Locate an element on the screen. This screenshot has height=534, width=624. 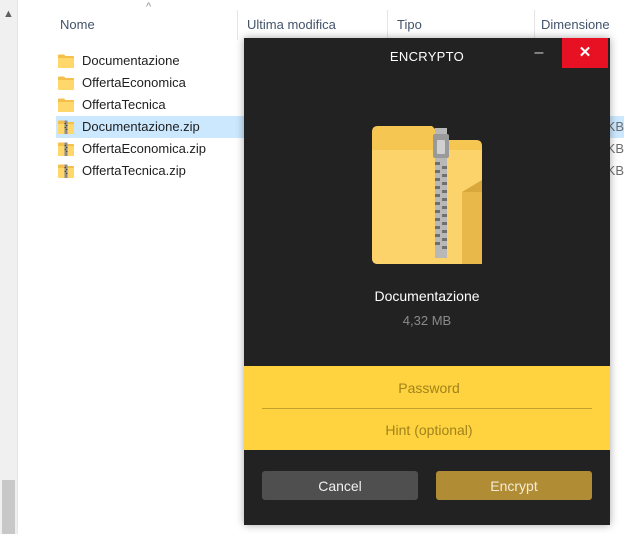
scrollbar-thumb is located at coordinates (8, 507).